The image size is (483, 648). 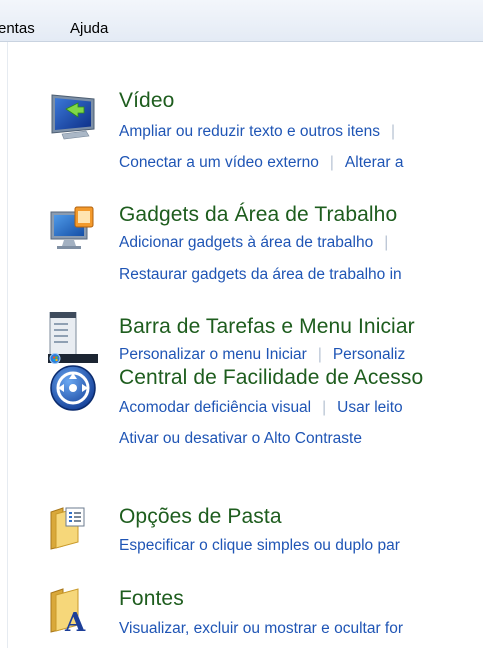 I want to click on panel-divider, so click(x=7, y=345).